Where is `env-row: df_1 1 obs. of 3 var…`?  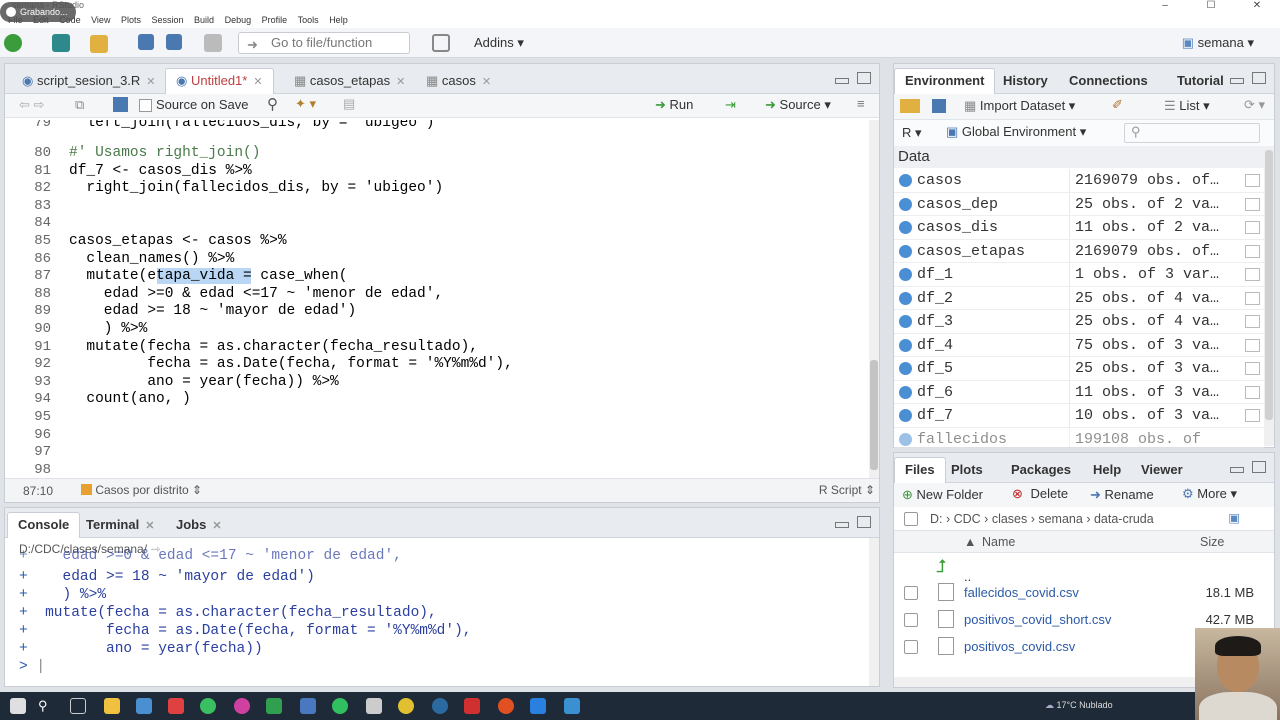 env-row: df_1 1 obs. of 3 var… is located at coordinates (1079, 275).